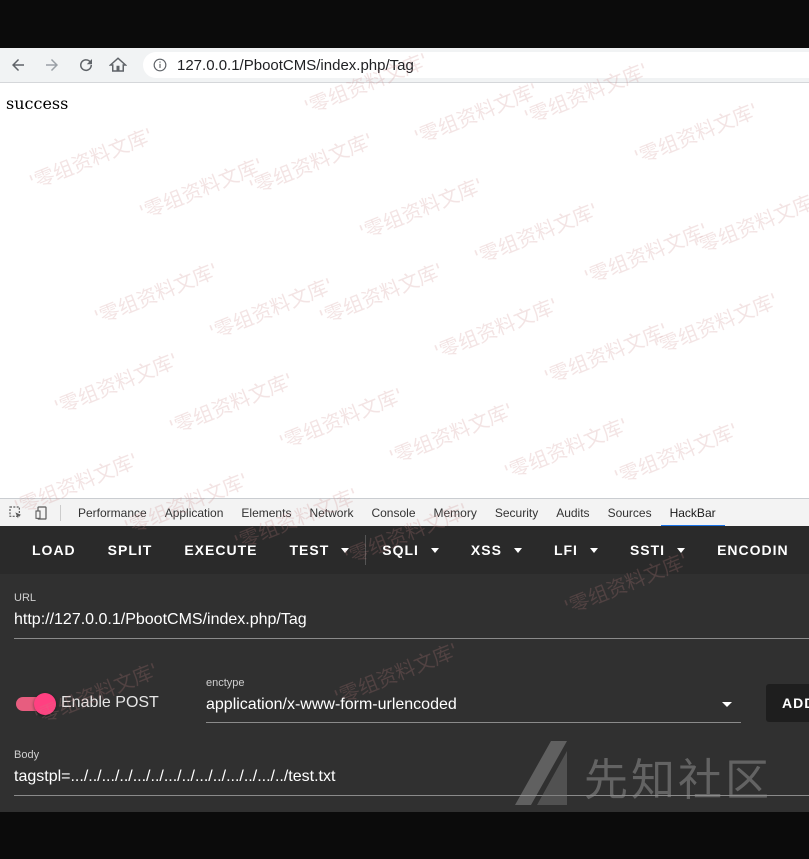 The width and height of the screenshot is (809, 859). What do you see at coordinates (16, 513) in the screenshot?
I see `inspect-element-icon` at bounding box center [16, 513].